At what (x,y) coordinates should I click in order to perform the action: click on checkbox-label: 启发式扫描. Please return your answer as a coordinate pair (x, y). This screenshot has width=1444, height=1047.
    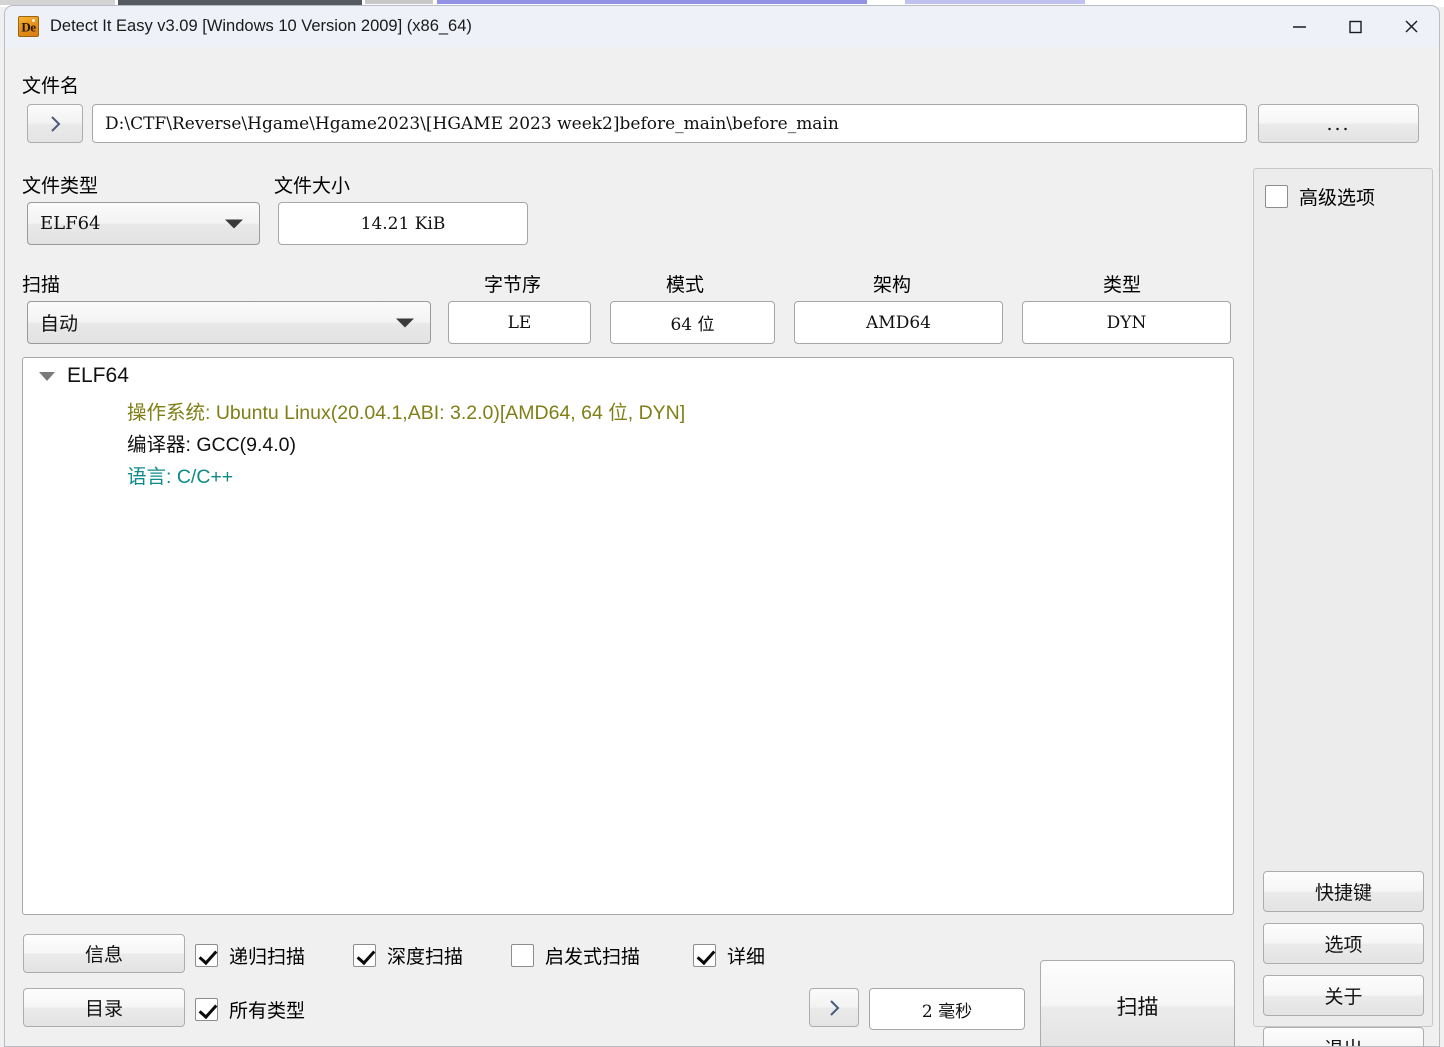
    Looking at the image, I should click on (593, 957).